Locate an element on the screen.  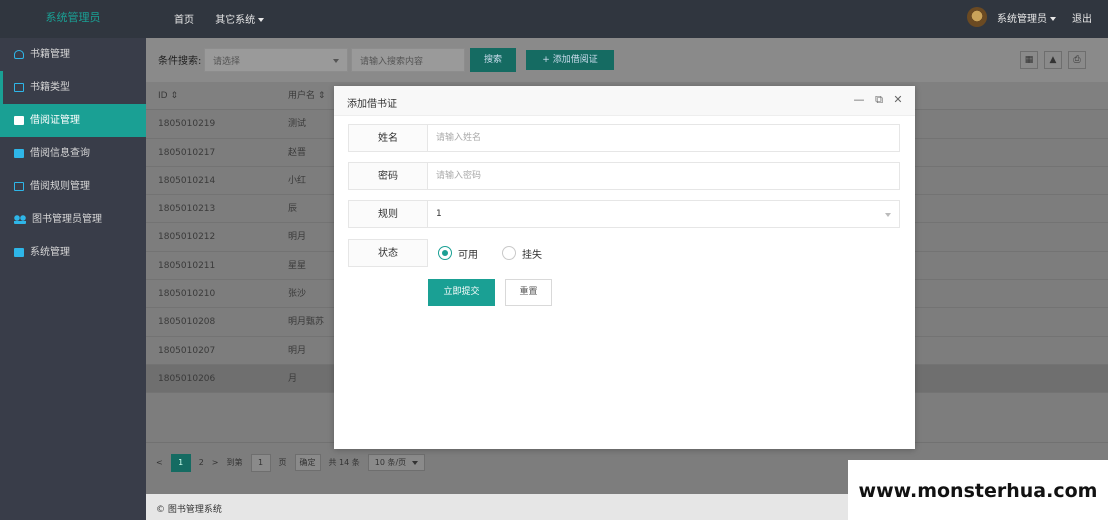
cell-username: 小红 is located at coordinates (297, 180).